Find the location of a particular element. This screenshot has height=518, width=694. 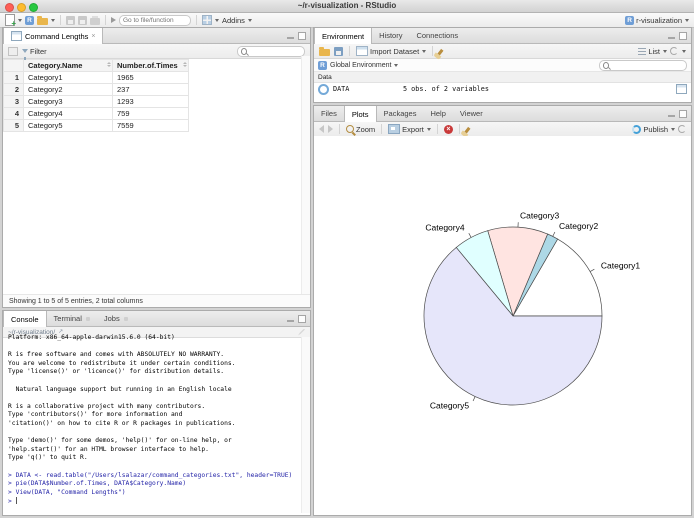

previous-plot-icon is located at coordinates (321, 129).